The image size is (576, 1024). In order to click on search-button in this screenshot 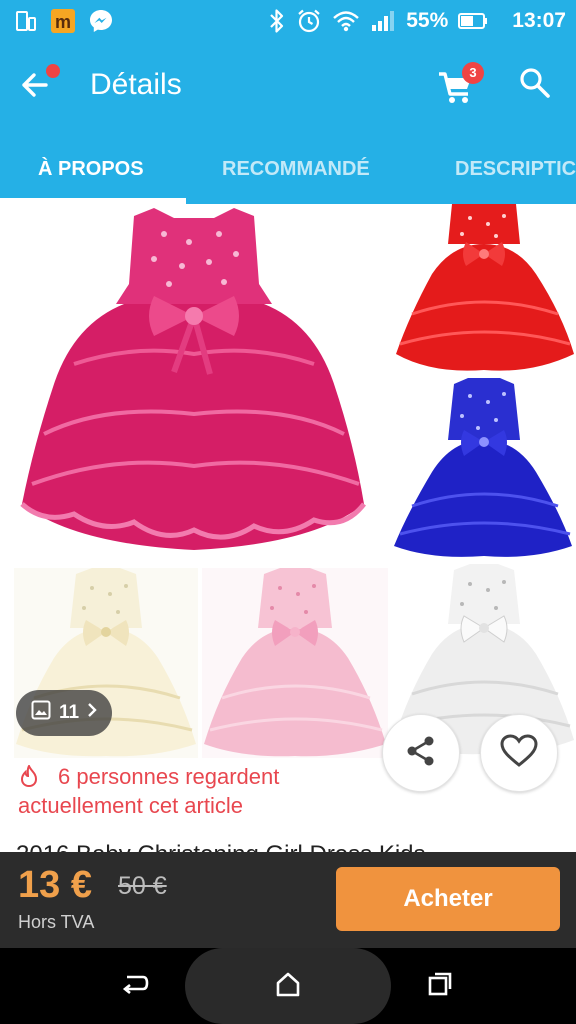, I will do `click(538, 86)`.